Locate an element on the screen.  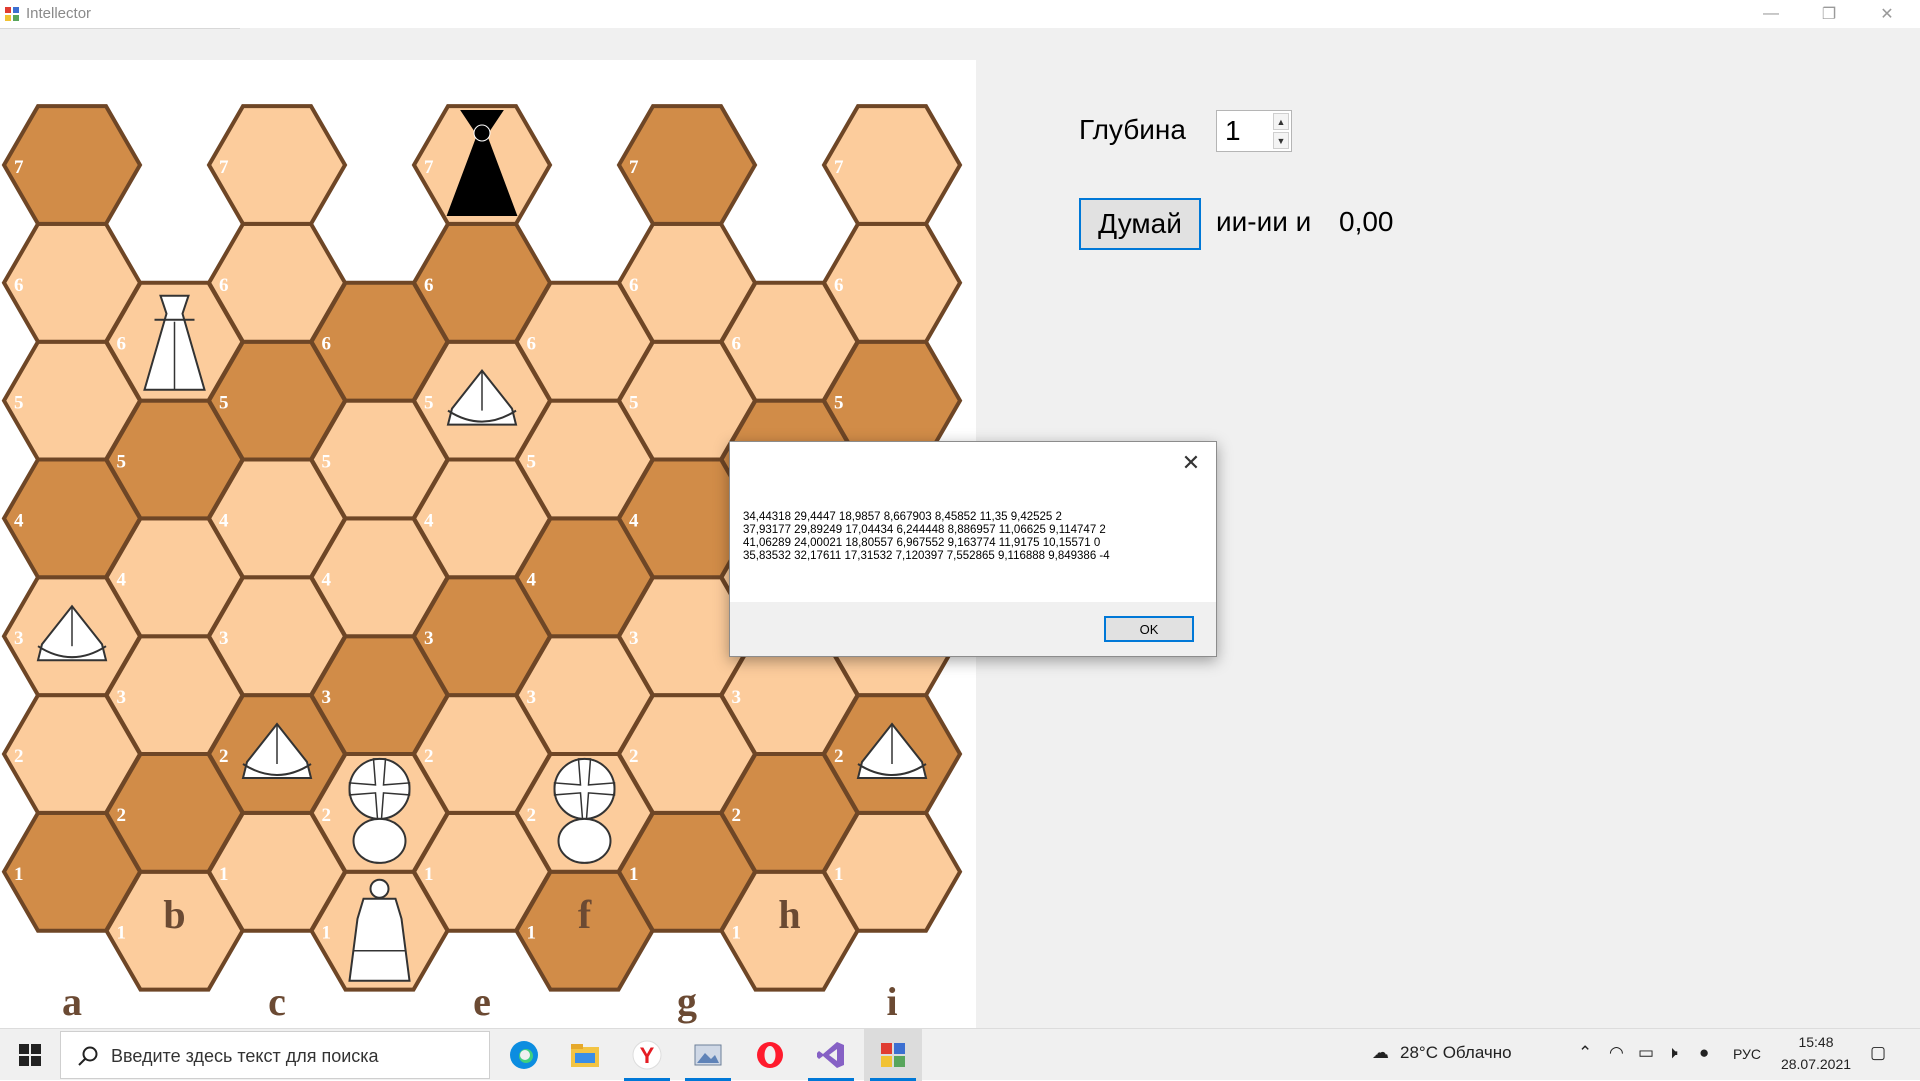
search-icon is located at coordinates (88, 1056).